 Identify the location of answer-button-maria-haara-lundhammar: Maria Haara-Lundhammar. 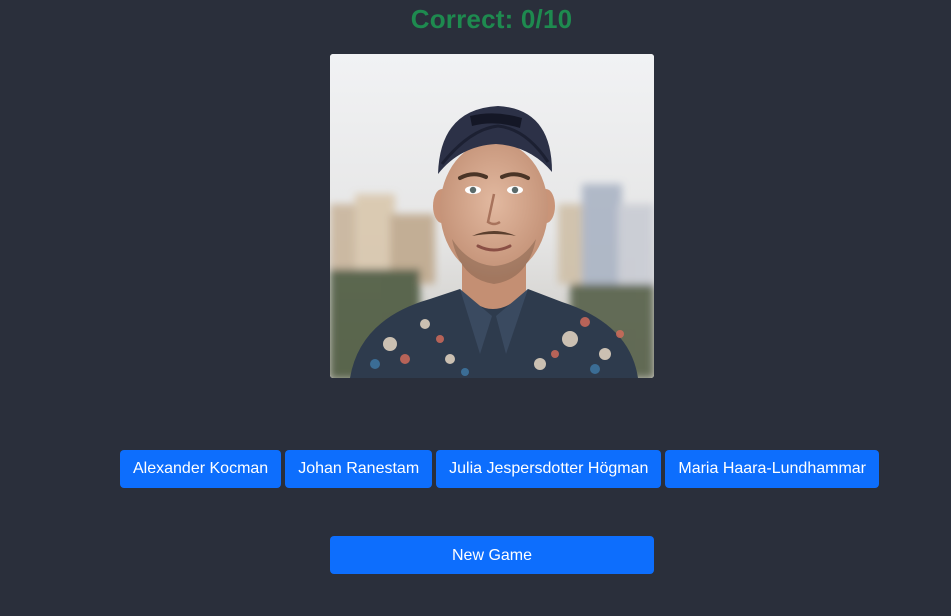
(772, 469).